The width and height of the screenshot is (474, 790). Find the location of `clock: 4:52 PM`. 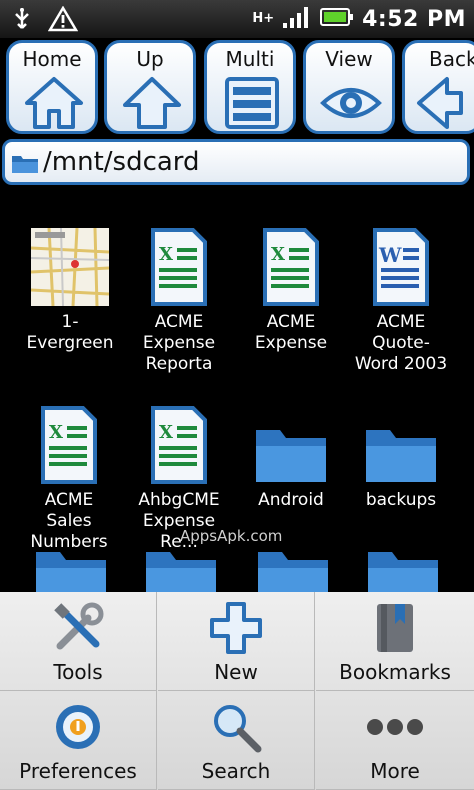

clock: 4:52 PM is located at coordinates (414, 19).